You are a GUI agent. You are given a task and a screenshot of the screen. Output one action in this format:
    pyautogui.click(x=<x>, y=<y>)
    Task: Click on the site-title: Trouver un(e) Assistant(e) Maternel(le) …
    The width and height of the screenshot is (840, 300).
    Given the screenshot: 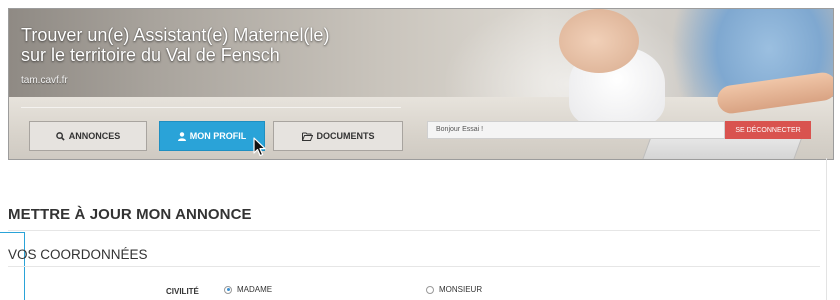 What is the action you would take?
    pyautogui.click(x=175, y=45)
    